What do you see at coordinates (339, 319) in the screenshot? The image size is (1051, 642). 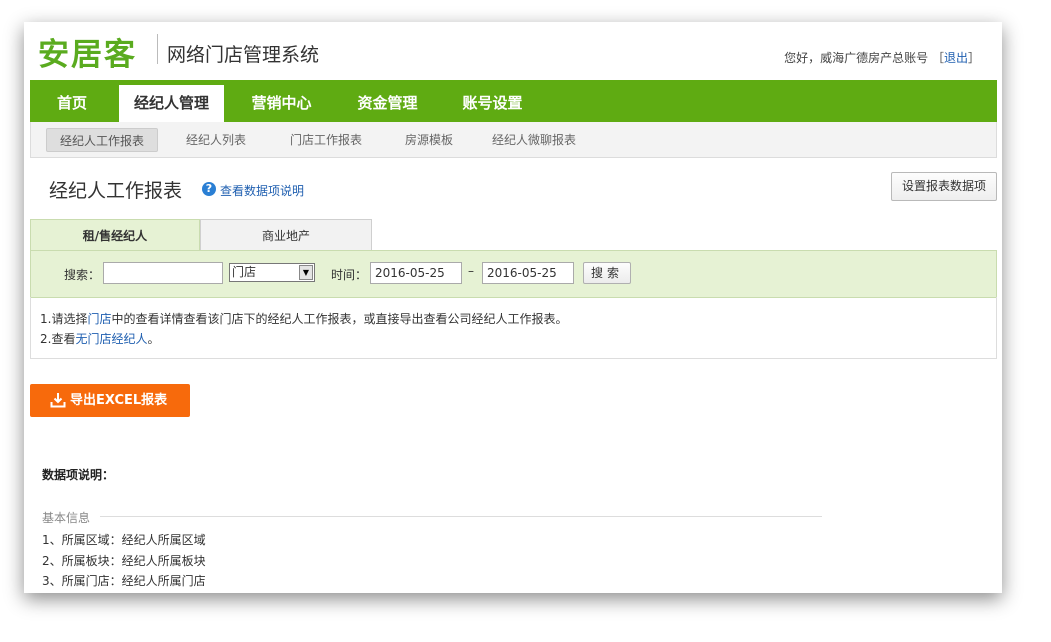 I see `instruction-1-suffix: 中的查看详情查看该门店下的经纪人工作报表，或直接导出查看公司经纪人工作报表。` at bounding box center [339, 319].